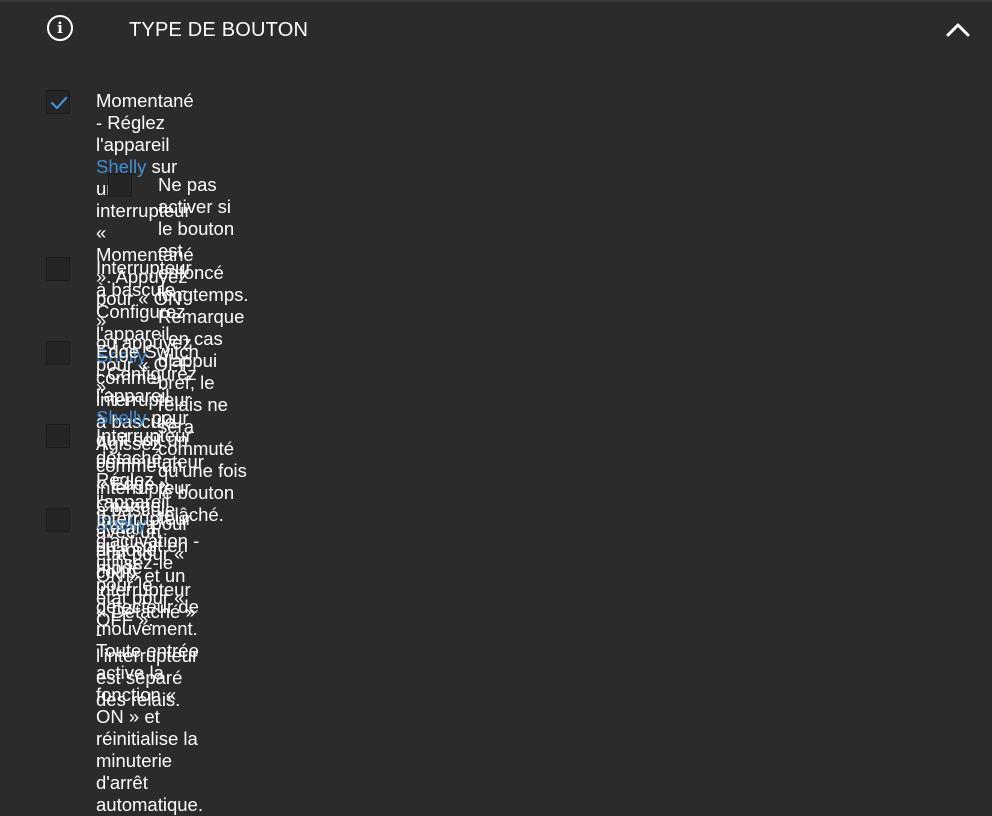 The width and height of the screenshot is (992, 816). I want to click on section-title: TYPE DE BOUTON, so click(219, 30).